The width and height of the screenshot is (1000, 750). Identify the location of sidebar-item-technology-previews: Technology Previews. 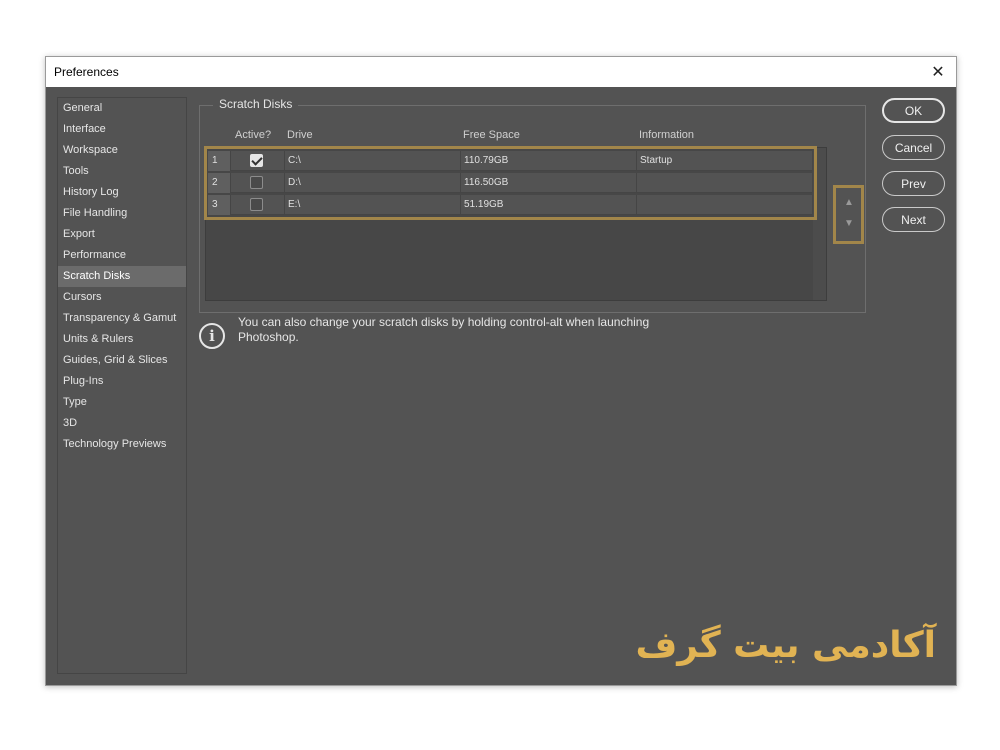
(122, 444).